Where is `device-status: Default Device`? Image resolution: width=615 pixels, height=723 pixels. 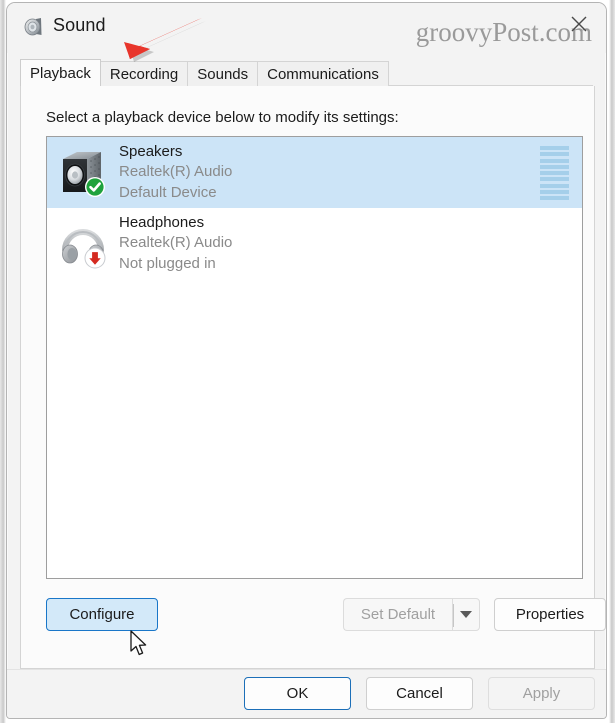 device-status: Default Device is located at coordinates (168, 192).